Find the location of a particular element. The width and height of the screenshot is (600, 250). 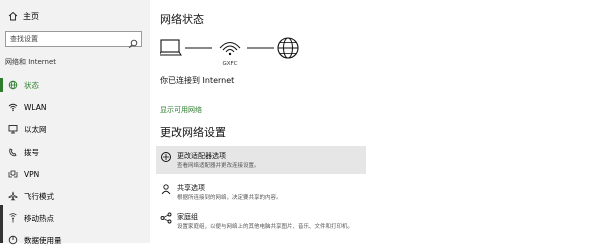

sidebar-item-label: 状态 is located at coordinates (31, 85).